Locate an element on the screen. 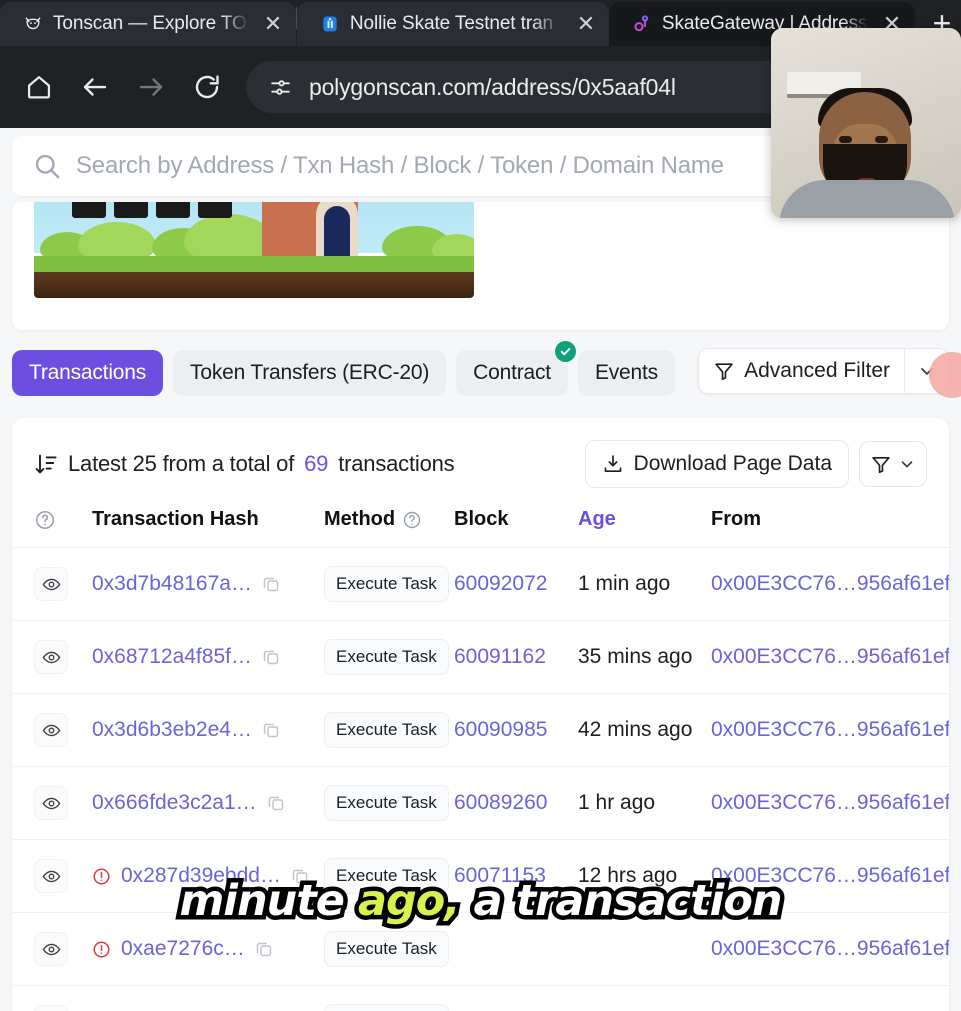 The width and height of the screenshot is (961, 1011). table-filter-button is located at coordinates (893, 464).